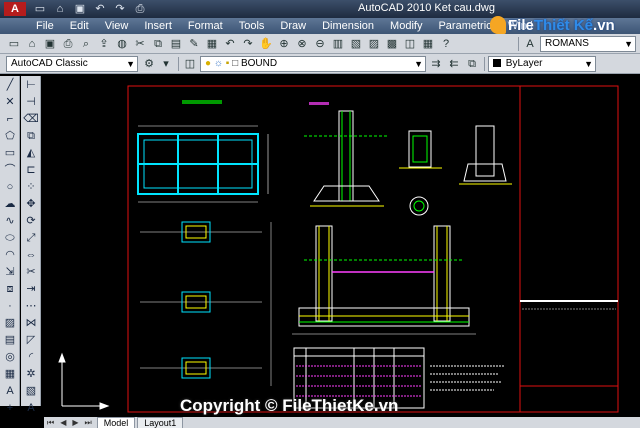  I want to click on menu-modify: Modify, so click(406, 26).